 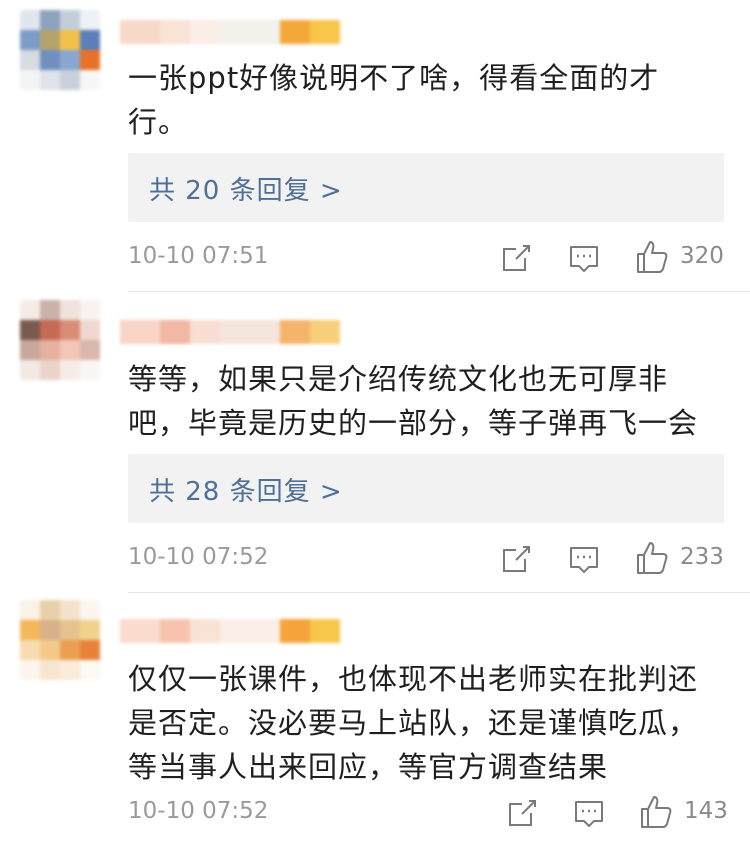 What do you see at coordinates (426, 258) in the screenshot?
I see `comment-meta: 10-10 07:51 320` at bounding box center [426, 258].